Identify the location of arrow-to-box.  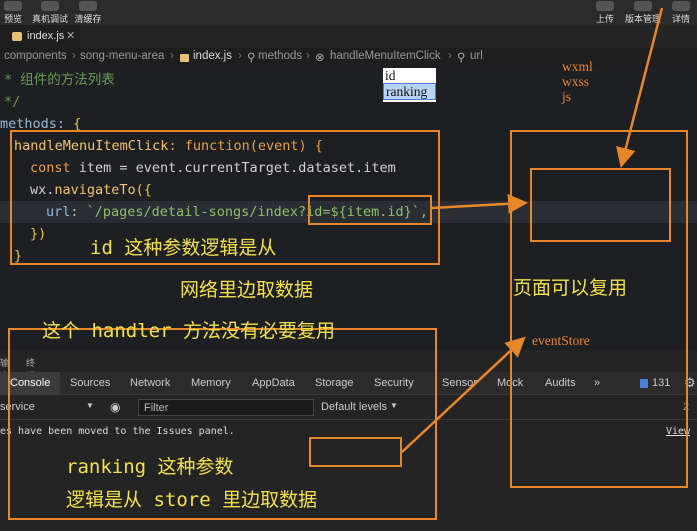
(640, 87).